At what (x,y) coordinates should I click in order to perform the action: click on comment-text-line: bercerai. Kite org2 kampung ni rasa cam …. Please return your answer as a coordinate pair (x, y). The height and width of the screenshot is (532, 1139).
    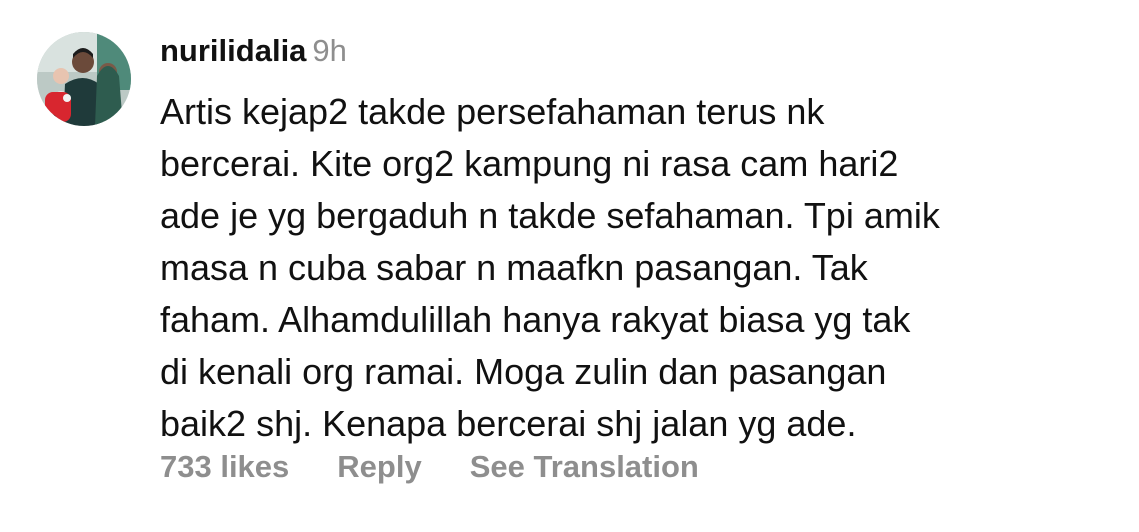
    Looking at the image, I should click on (529, 163).